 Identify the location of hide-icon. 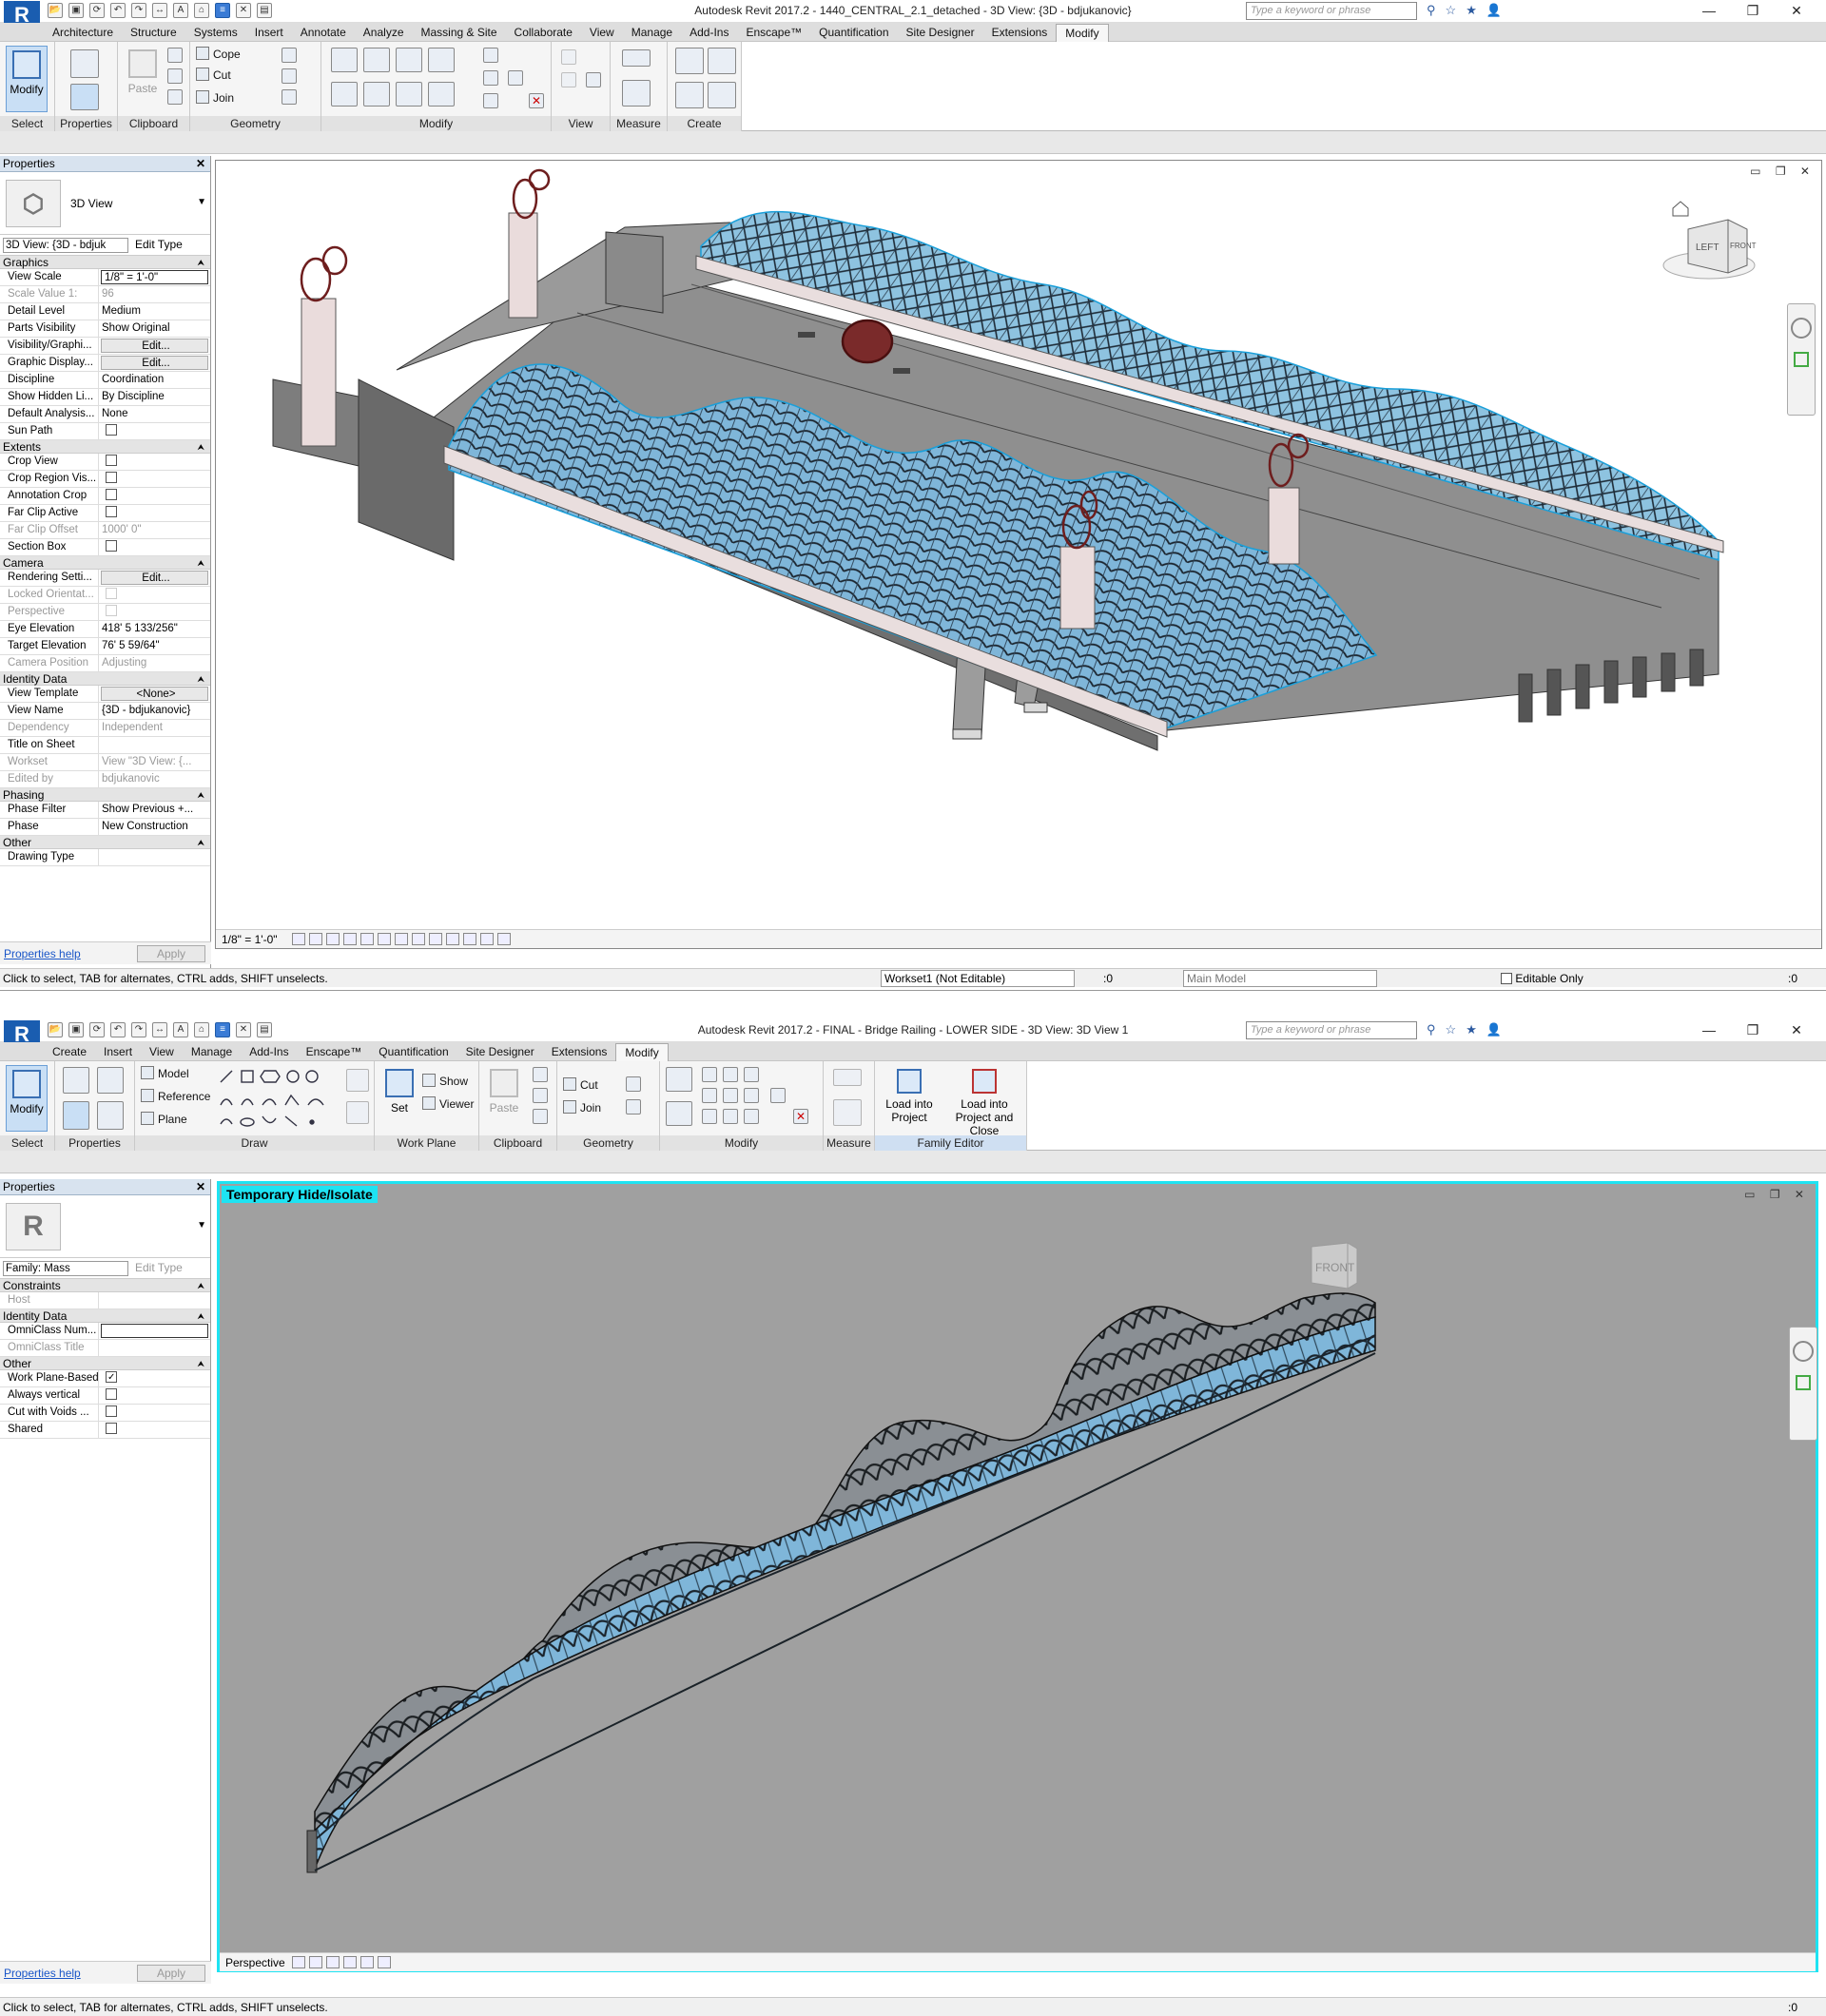
(568, 57).